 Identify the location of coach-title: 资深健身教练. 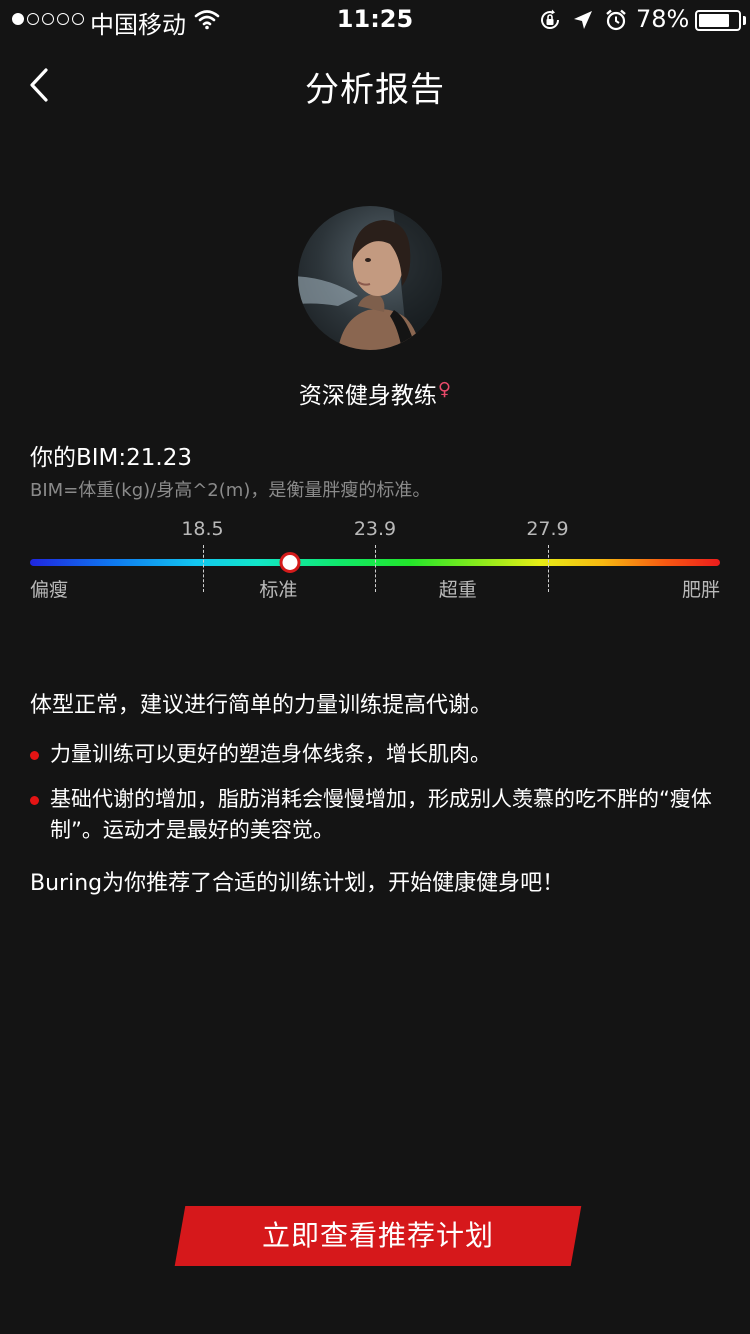
(367, 396).